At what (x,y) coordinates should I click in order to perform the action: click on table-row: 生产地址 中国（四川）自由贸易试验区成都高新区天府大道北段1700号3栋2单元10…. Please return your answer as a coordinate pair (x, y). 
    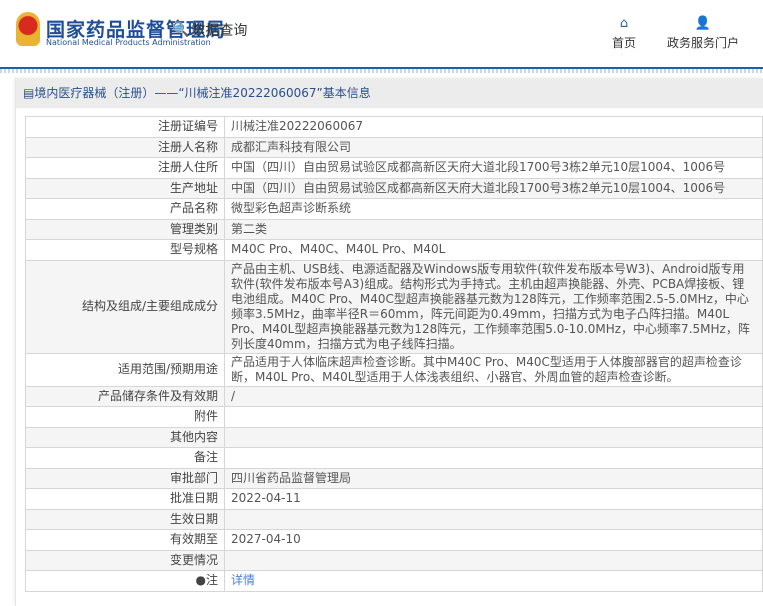
    Looking at the image, I should click on (394, 188).